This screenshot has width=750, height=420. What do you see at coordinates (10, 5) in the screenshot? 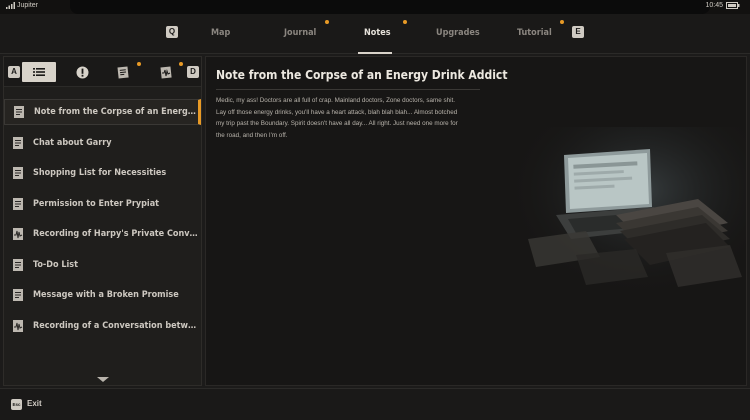
I see `signal-icon` at bounding box center [10, 5].